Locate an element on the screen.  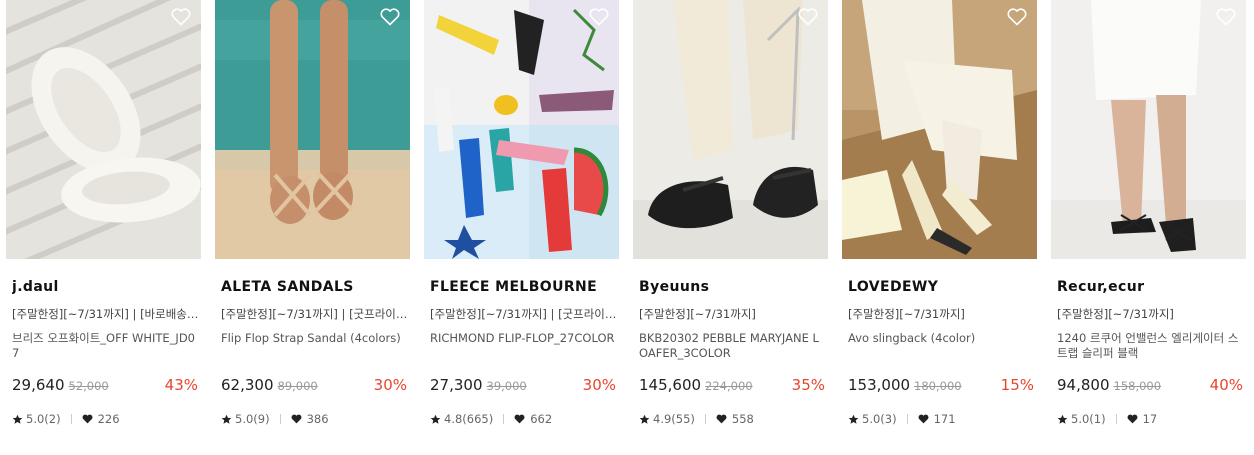
original-price: 224,000 is located at coordinates (729, 386).